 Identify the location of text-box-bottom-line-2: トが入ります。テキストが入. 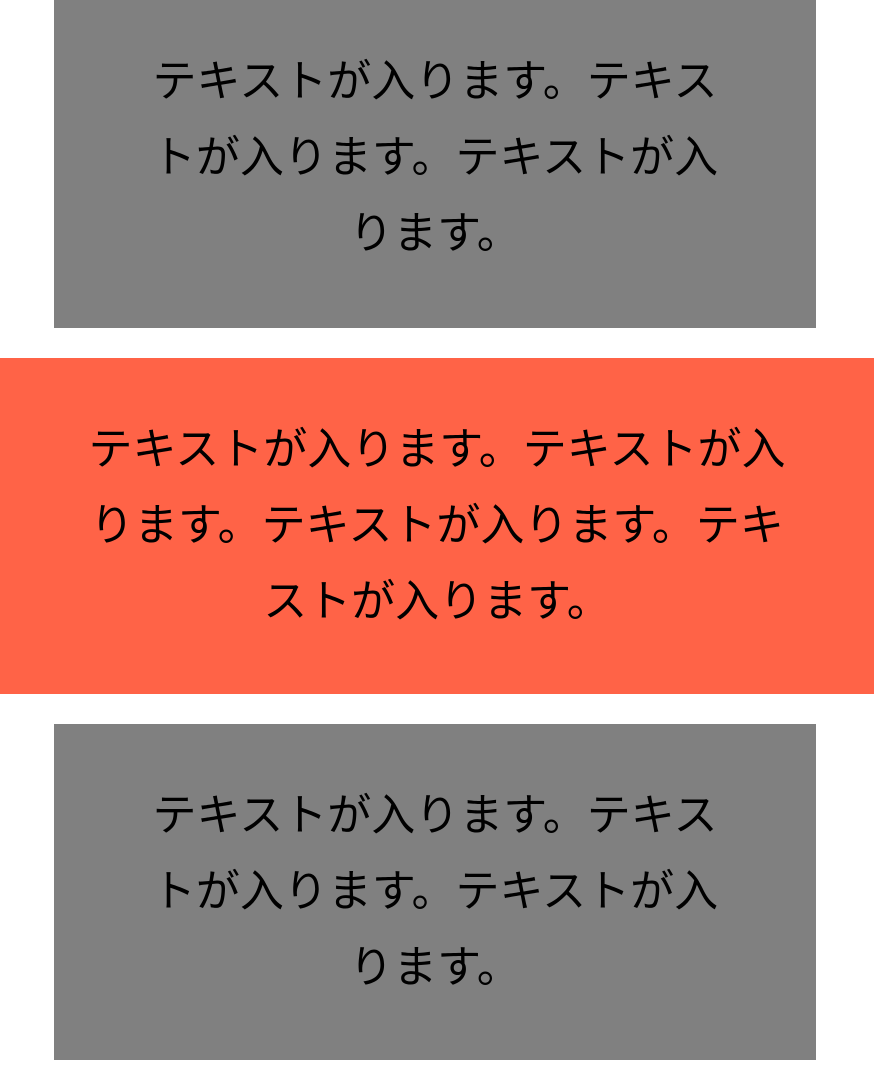
(435, 891).